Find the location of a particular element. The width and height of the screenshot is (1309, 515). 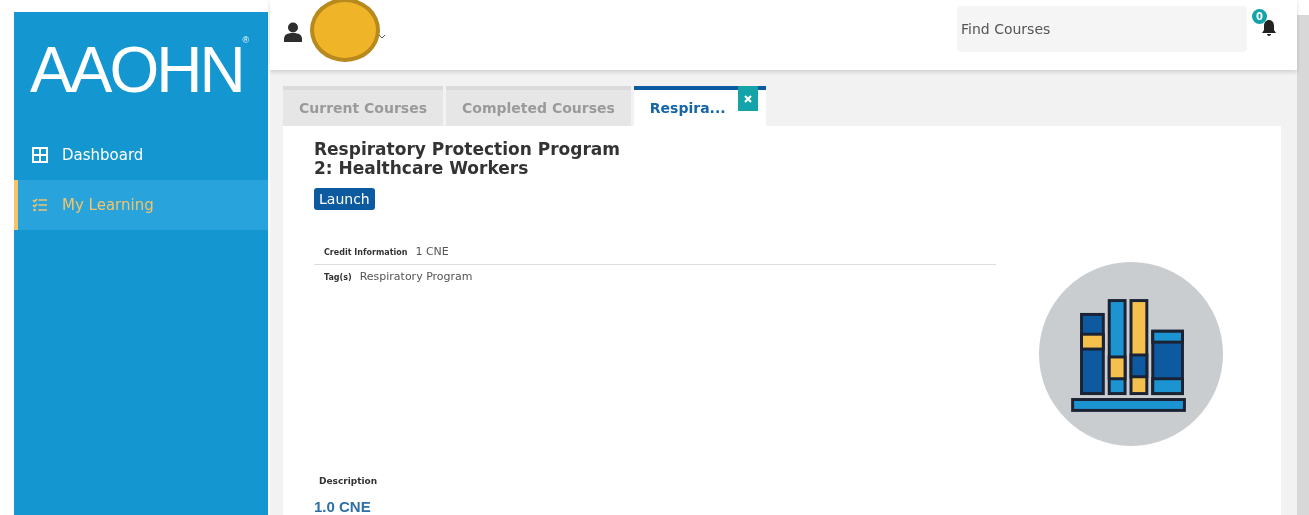

grid-icon is located at coordinates (40, 155).